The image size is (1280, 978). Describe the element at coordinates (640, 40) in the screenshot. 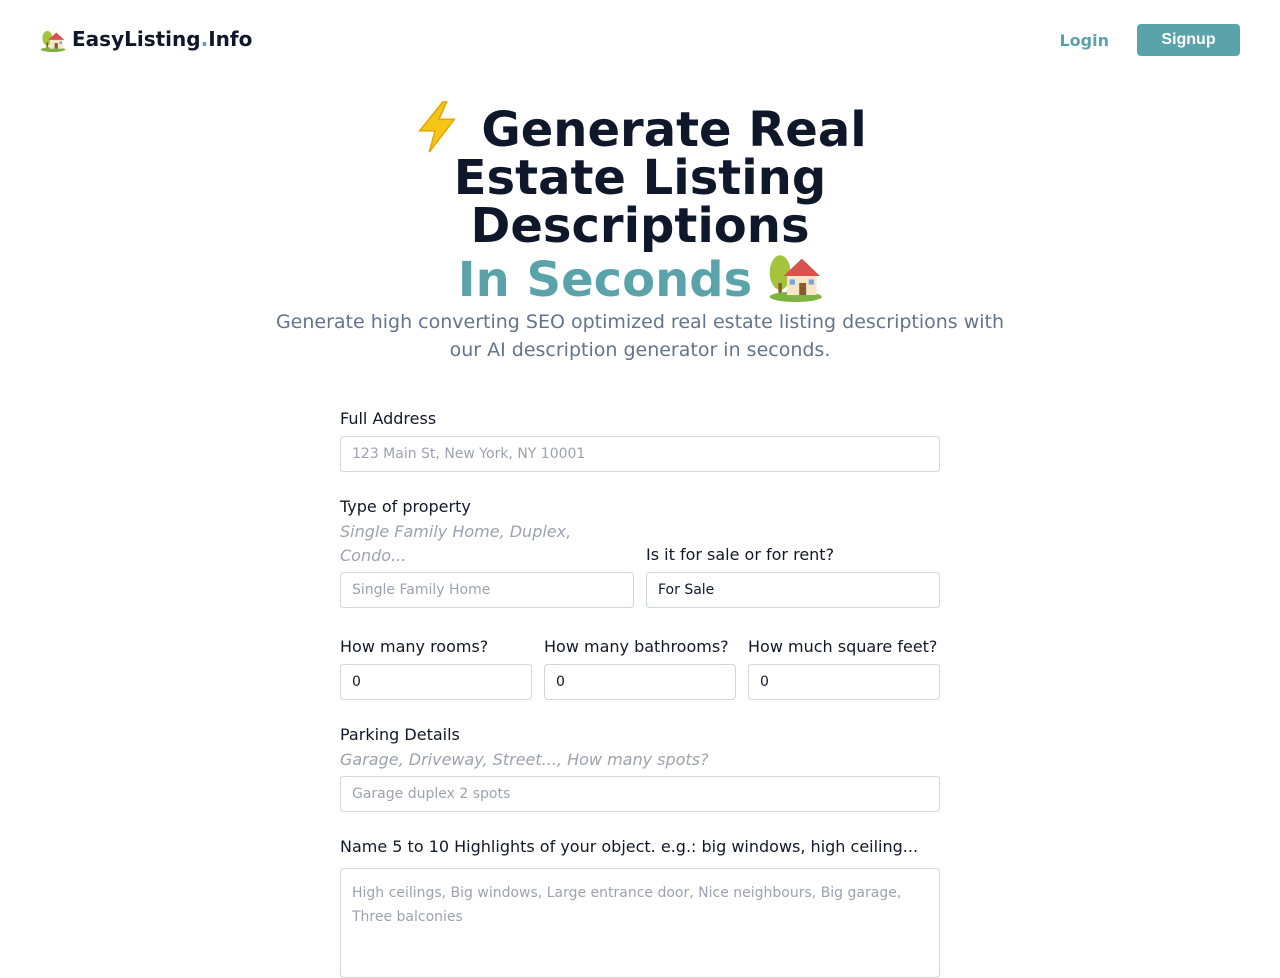

I see `site-header: EasyListing. Info Login Signup` at that location.